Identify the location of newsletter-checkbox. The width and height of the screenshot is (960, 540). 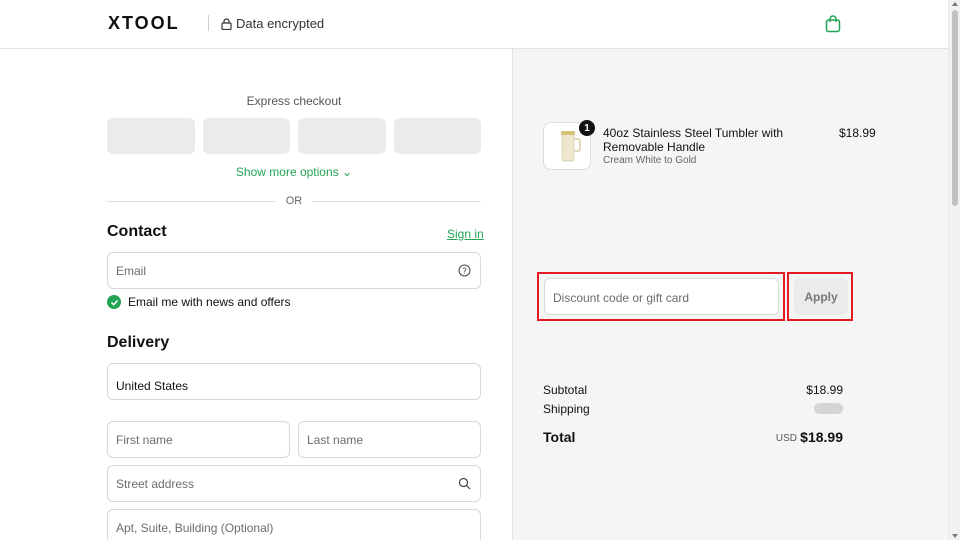
(114, 302).